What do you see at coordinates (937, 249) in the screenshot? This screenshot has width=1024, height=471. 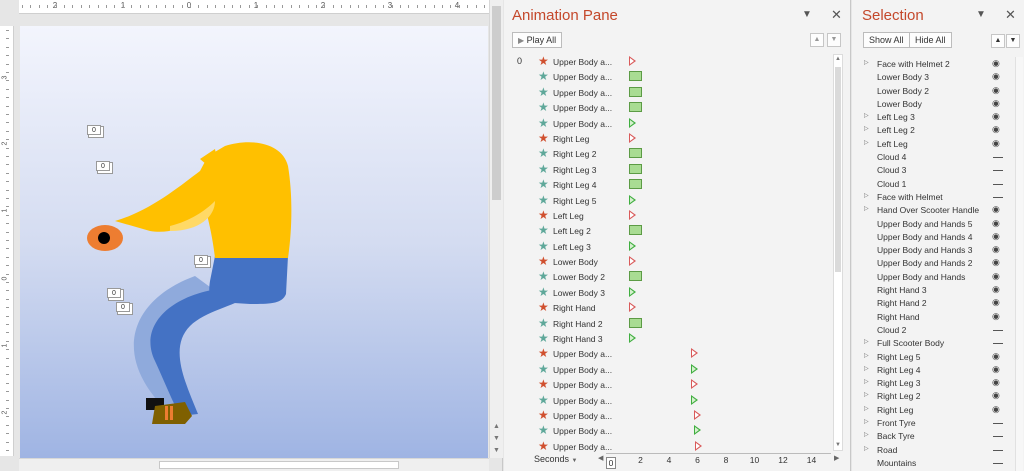 I see `selection-item: Upper Body and Hands 3 ◉` at bounding box center [937, 249].